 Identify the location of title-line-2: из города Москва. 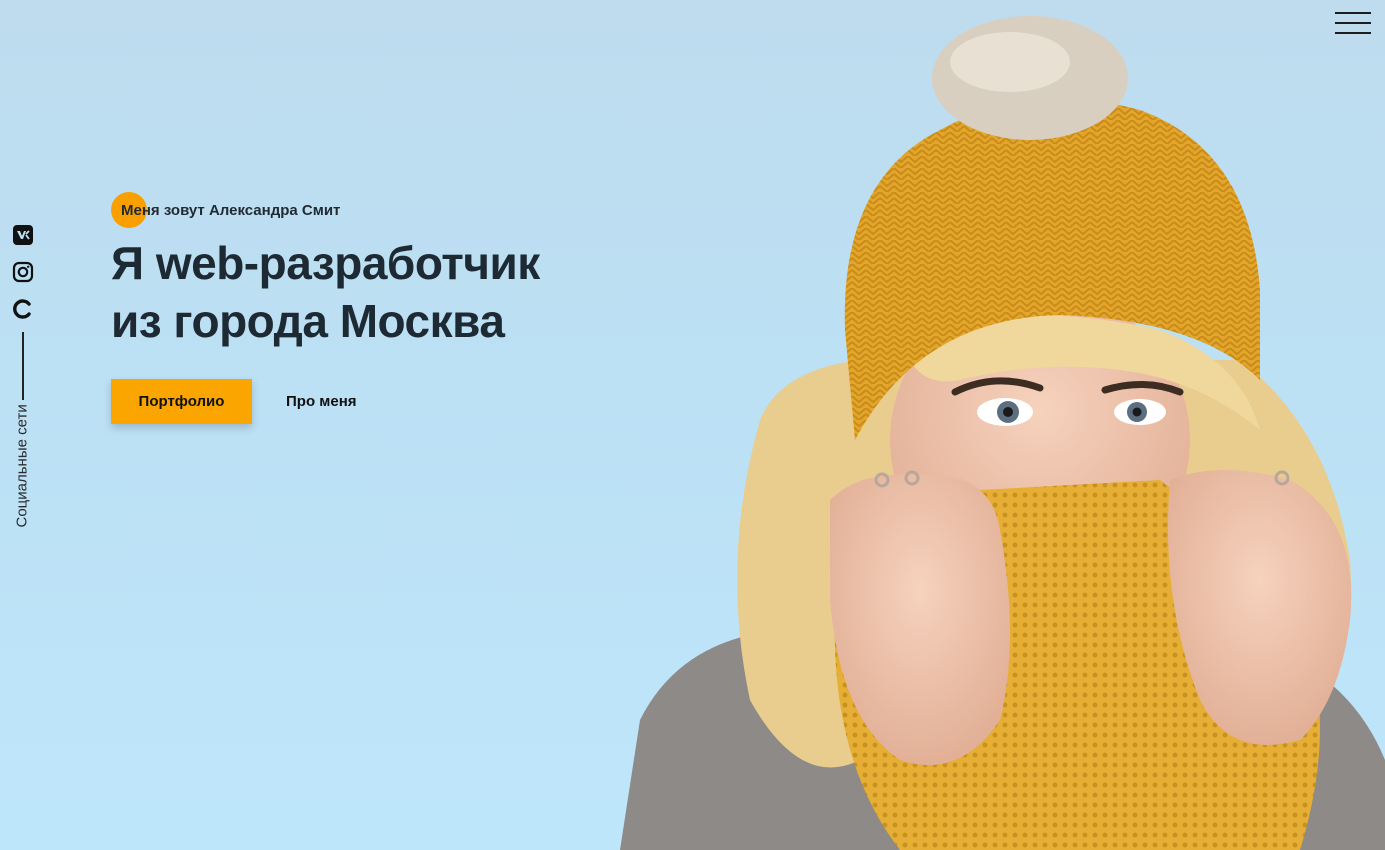
(308, 321).